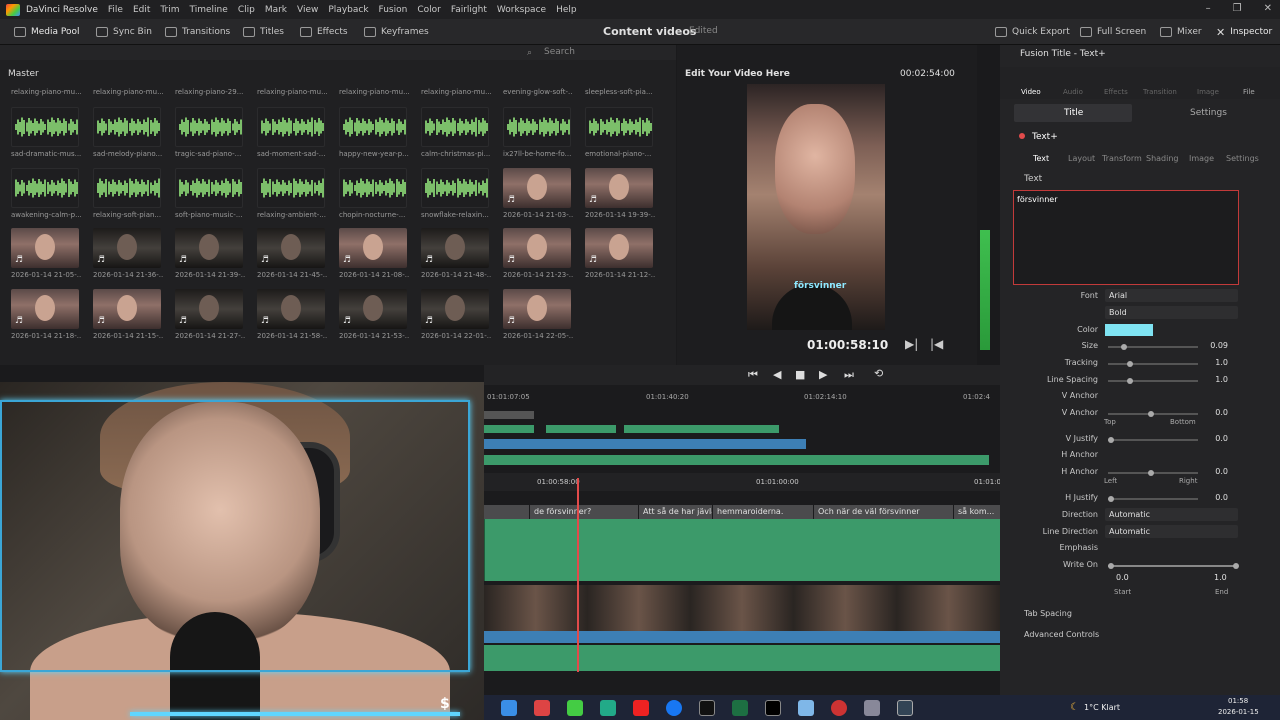 This screenshot has height=720, width=1280. I want to click on font-style-dropdown: Bold, so click(1171, 312).